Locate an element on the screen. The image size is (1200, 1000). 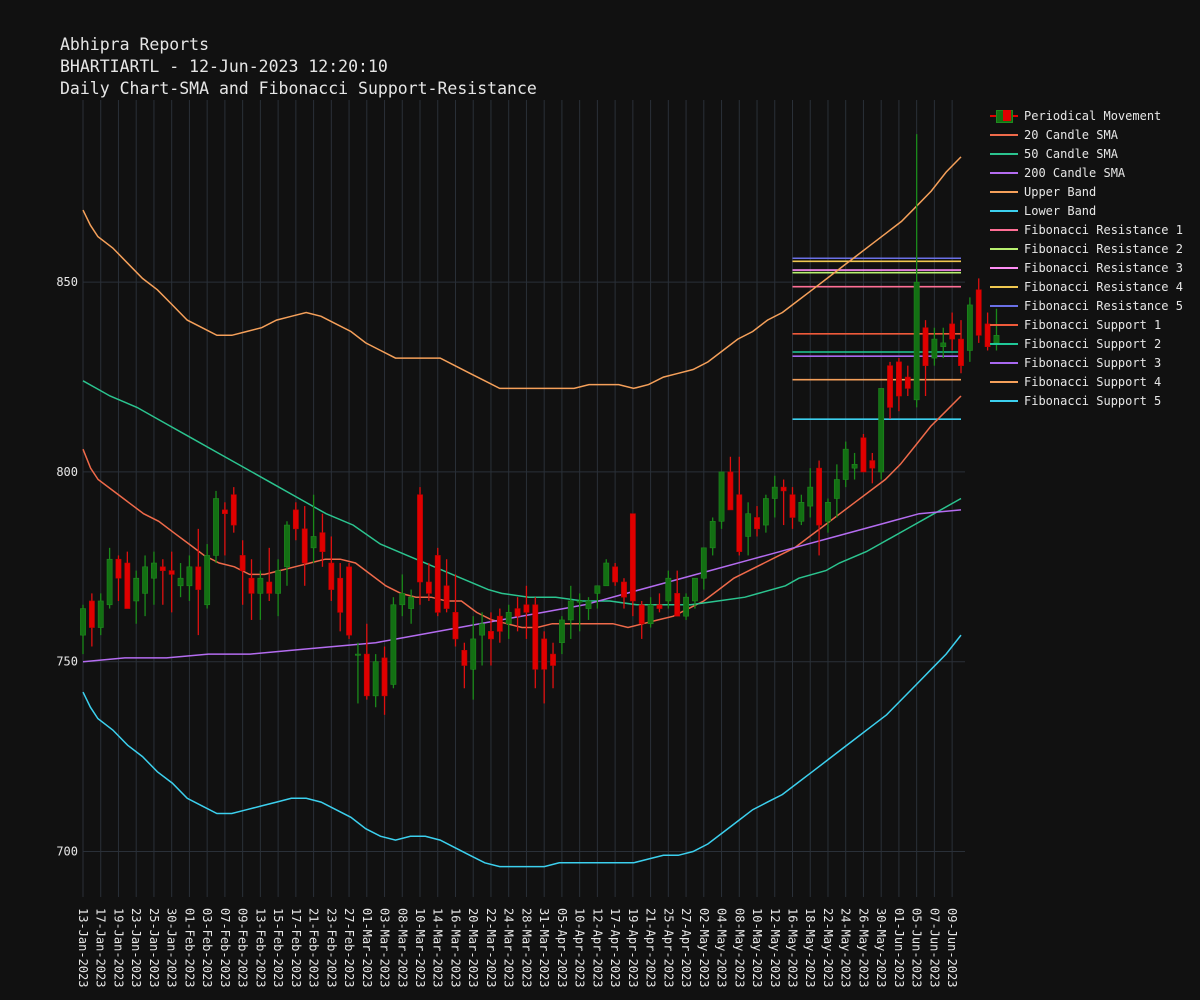
y-tick-label: 700 is located at coordinates (67, 851).